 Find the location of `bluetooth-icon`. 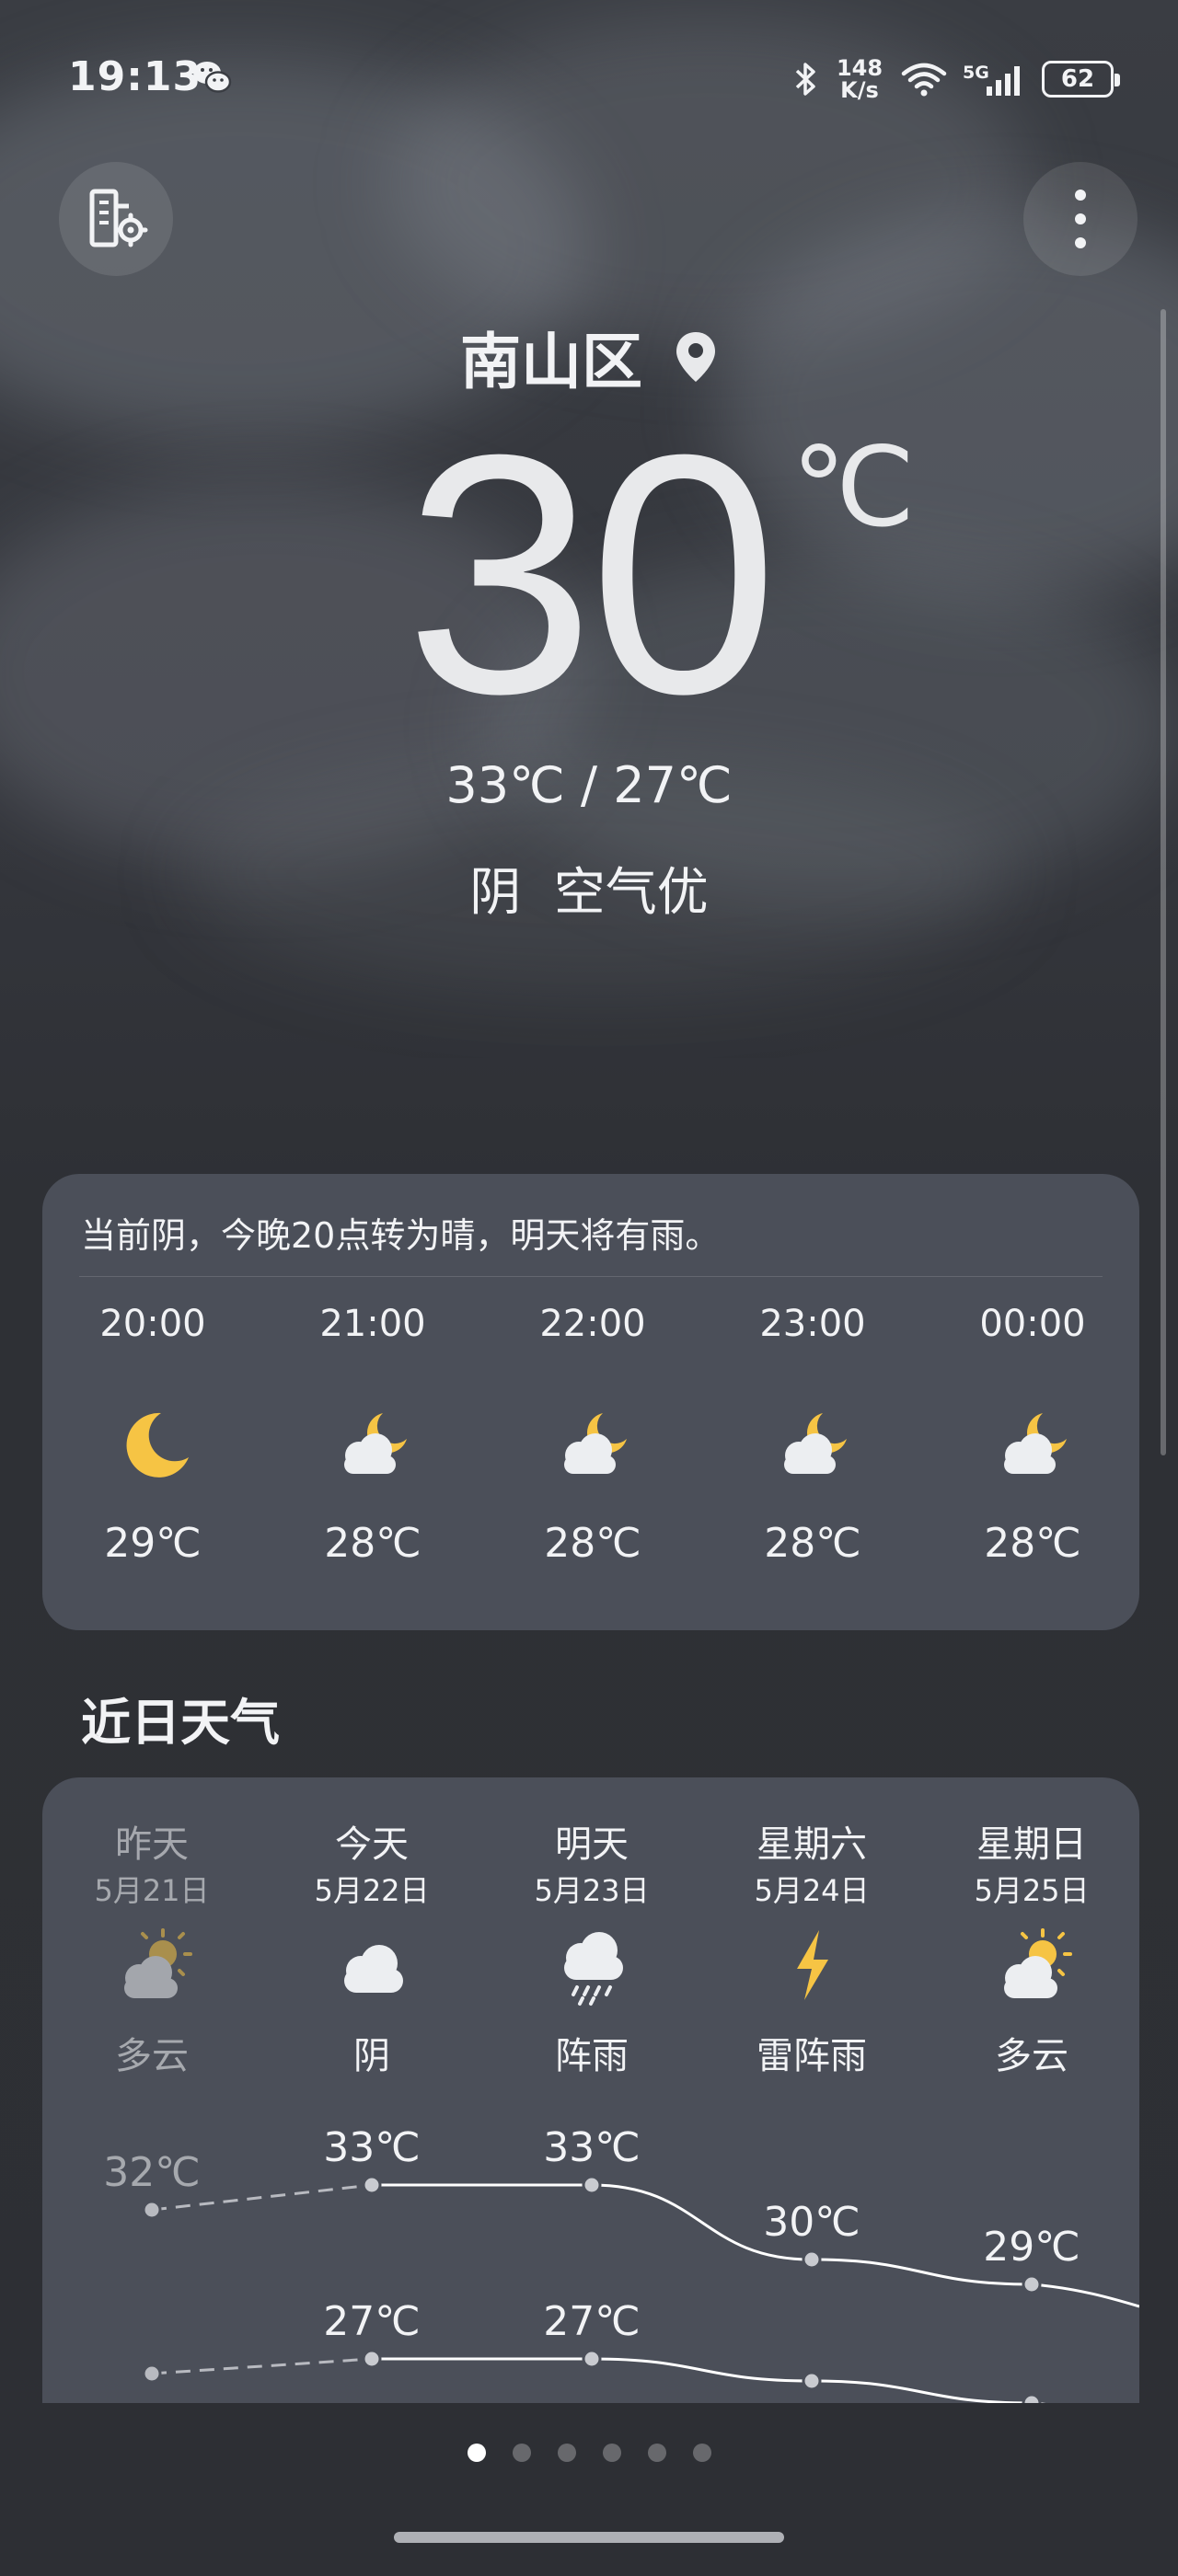

bluetooth-icon is located at coordinates (805, 79).